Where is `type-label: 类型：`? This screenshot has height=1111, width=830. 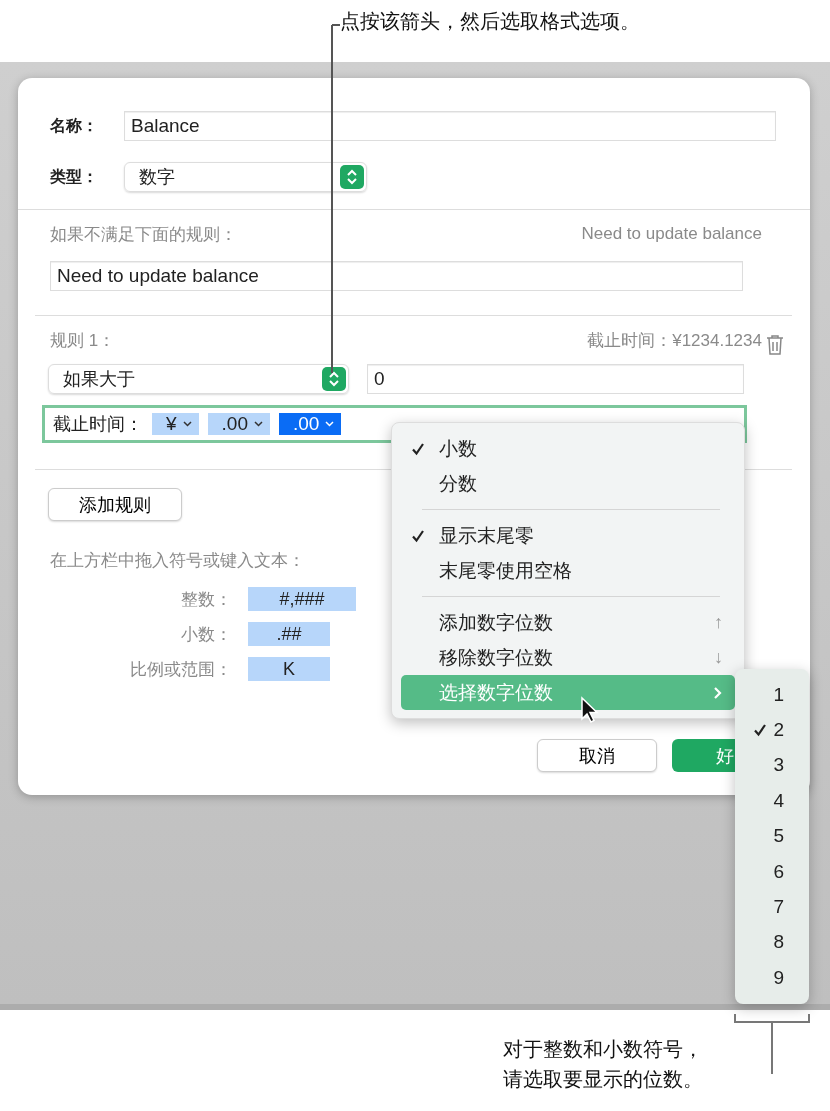
type-label: 类型： is located at coordinates (74, 176).